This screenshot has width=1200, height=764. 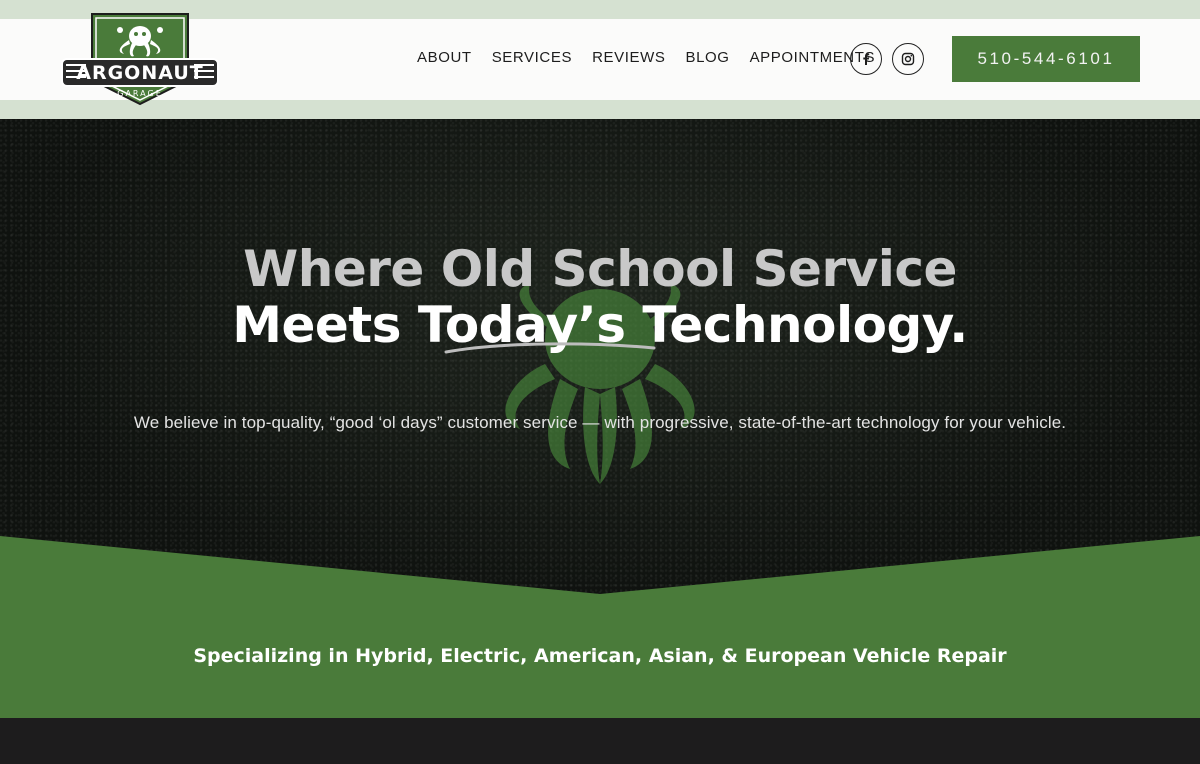 What do you see at coordinates (532, 57) in the screenshot?
I see `nav-services: SERVICES` at bounding box center [532, 57].